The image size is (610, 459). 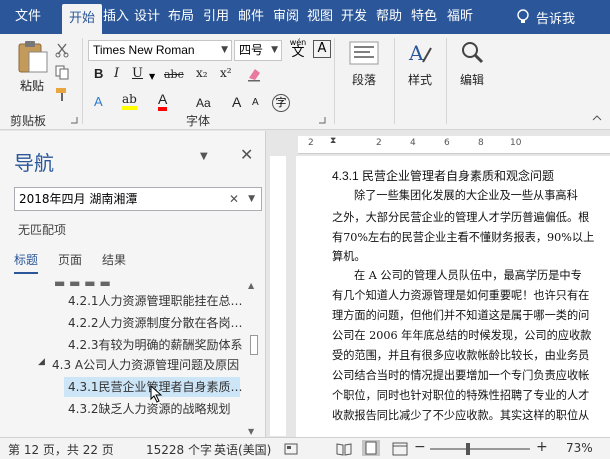 What do you see at coordinates (344, 449) in the screenshot?
I see `read-mode-icon` at bounding box center [344, 449].